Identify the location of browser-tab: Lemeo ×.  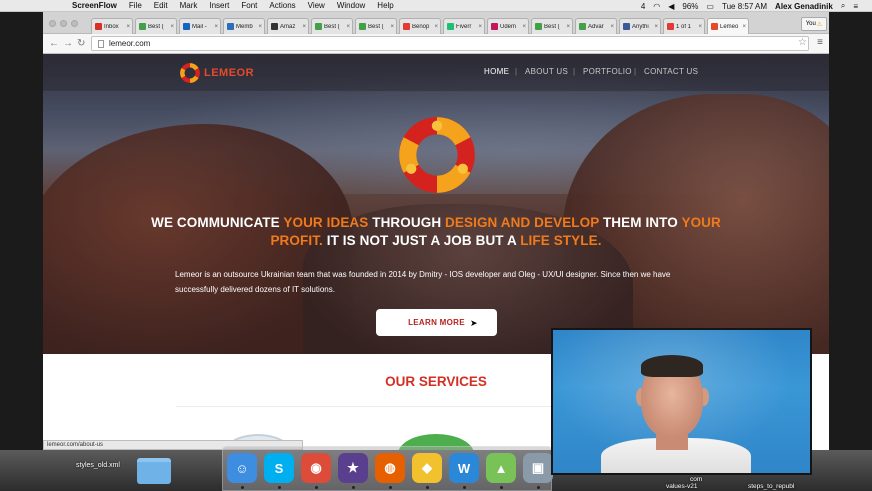
(728, 26).